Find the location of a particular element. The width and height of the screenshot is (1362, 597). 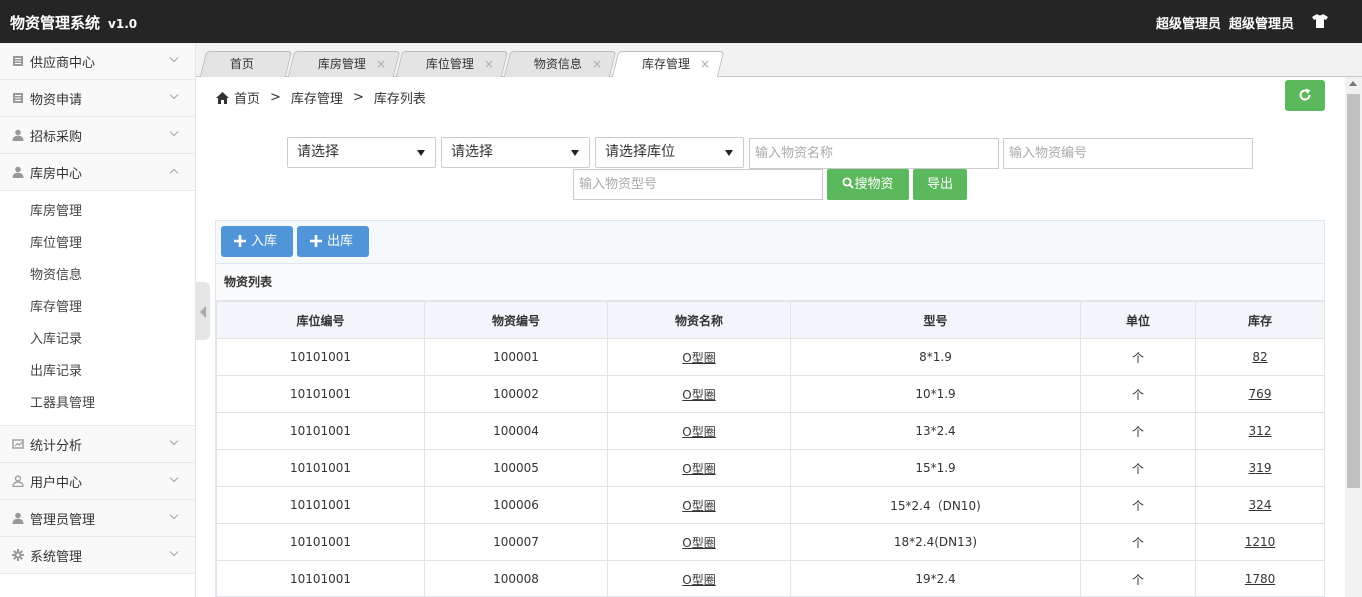

sidebar-item-label: 统计分析 is located at coordinates (56, 446).